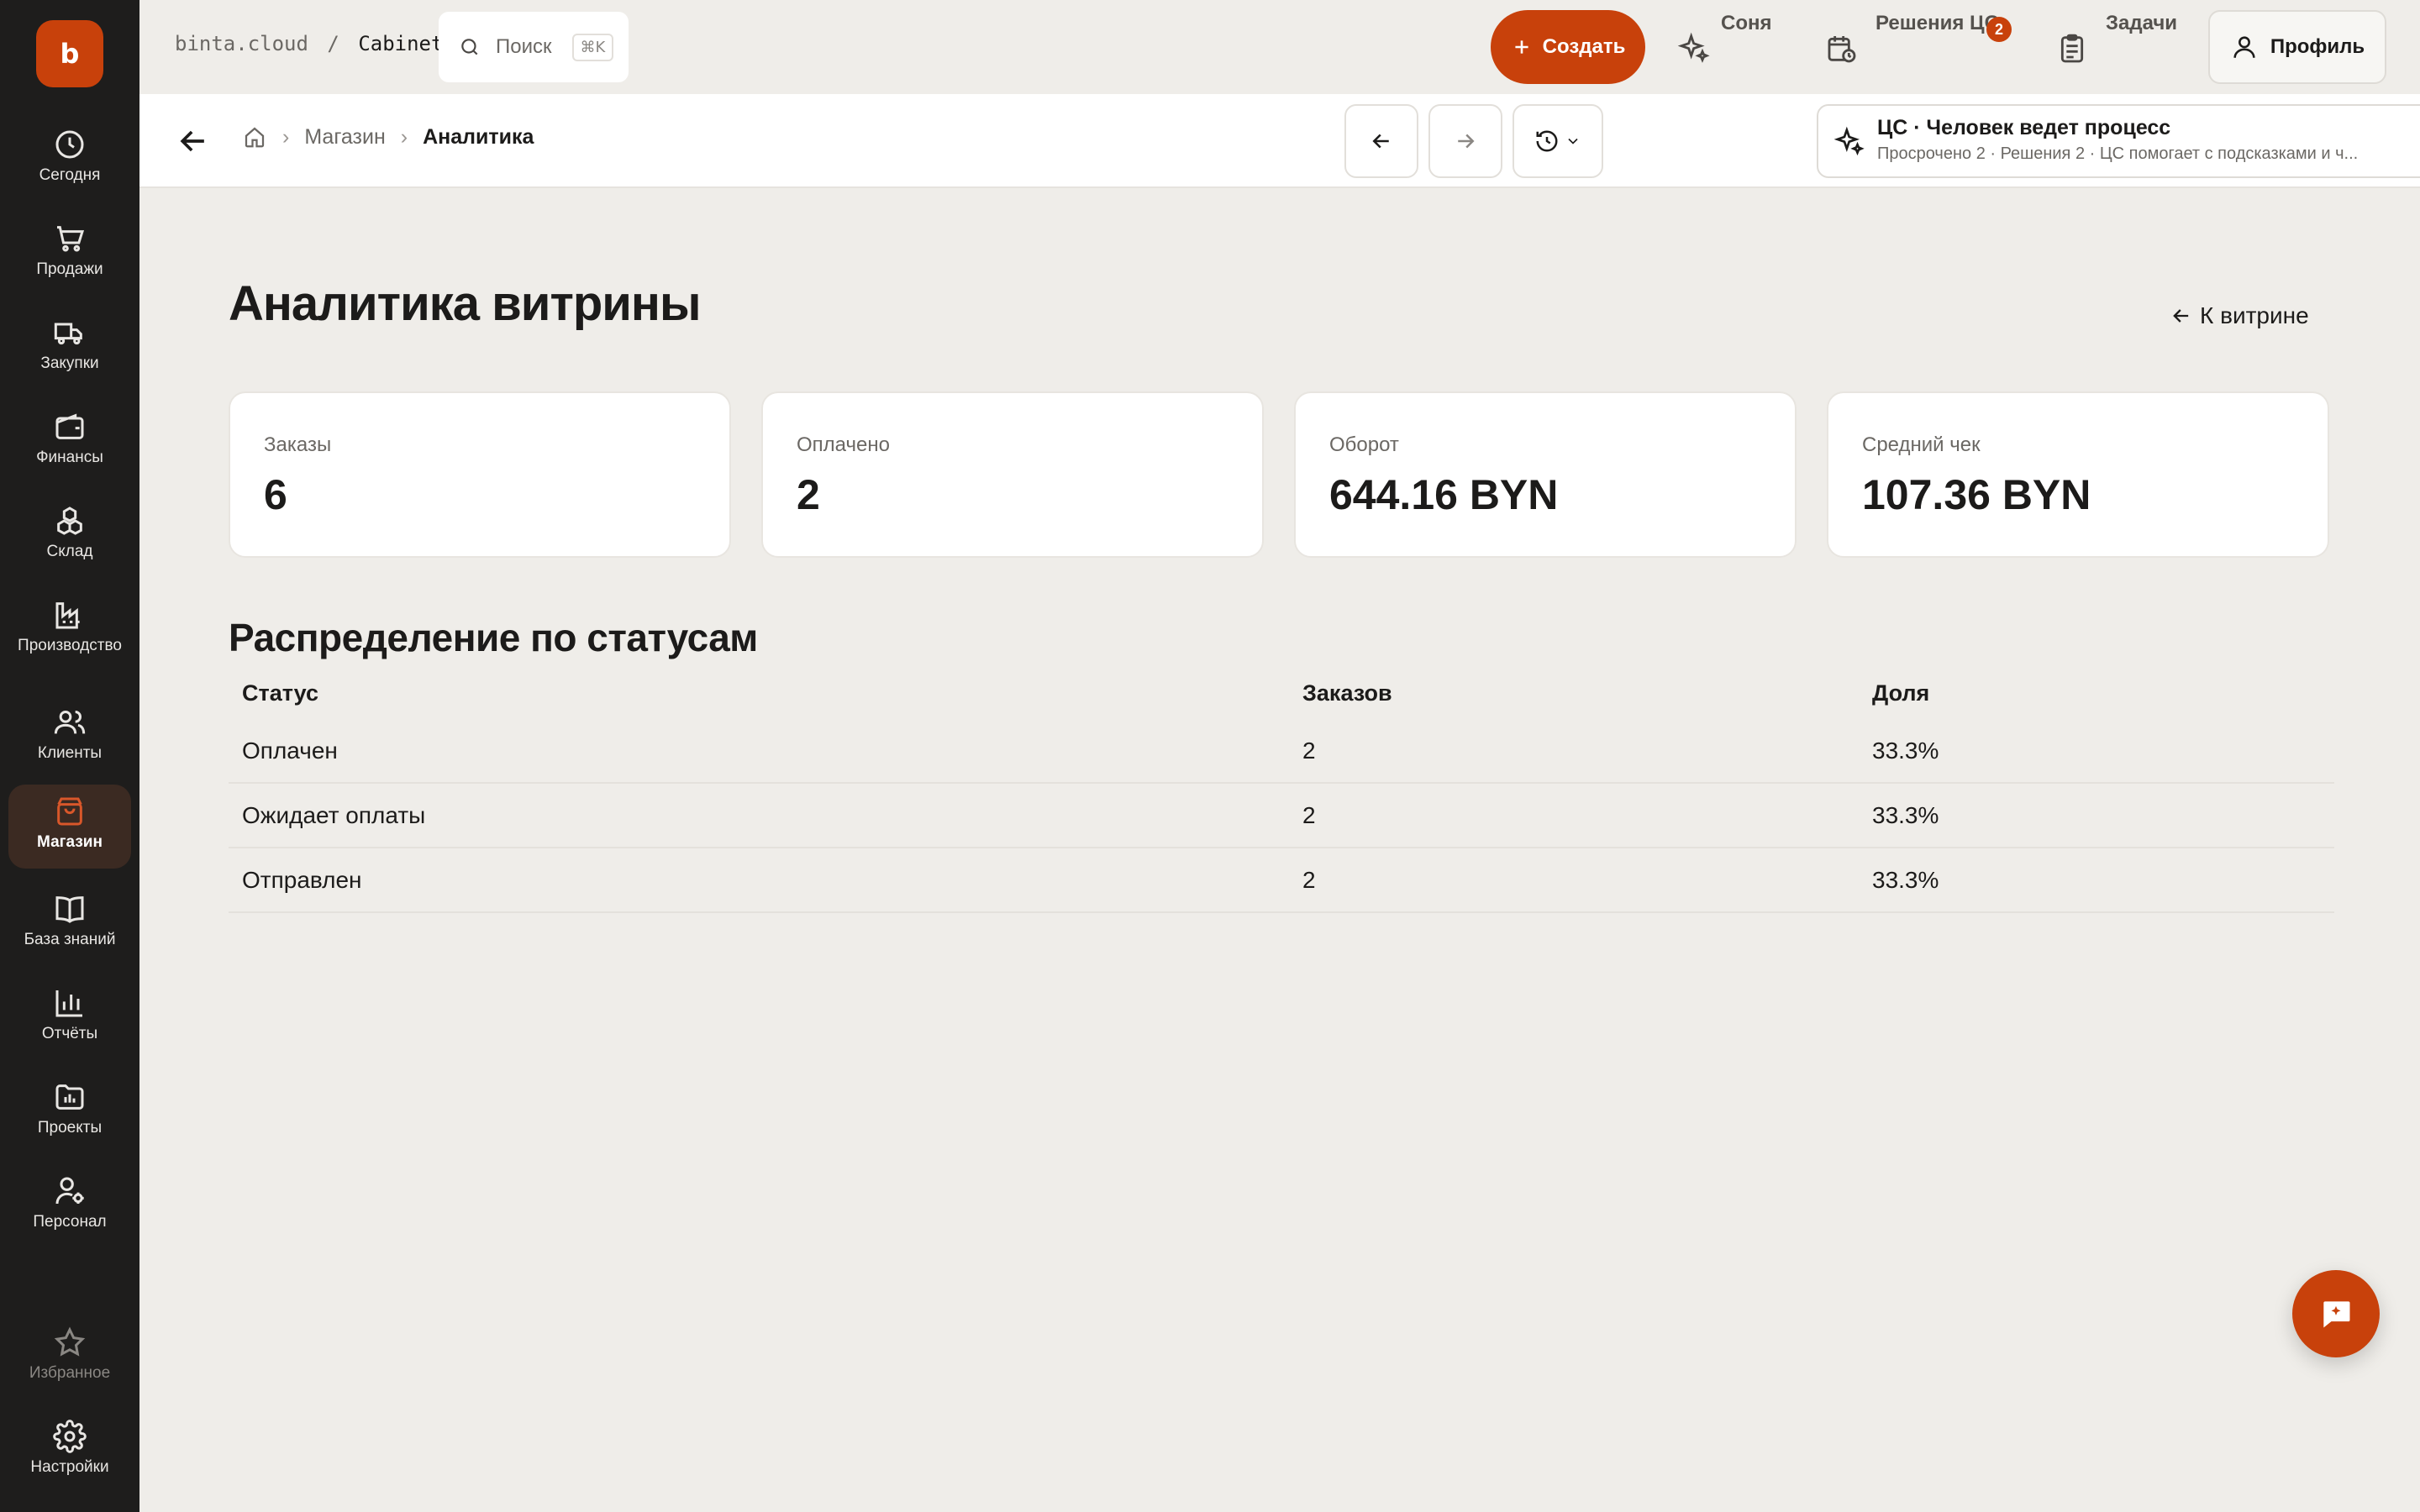 The width and height of the screenshot is (2420, 1512). What do you see at coordinates (69, 521) in the screenshot?
I see `boxes-icon` at bounding box center [69, 521].